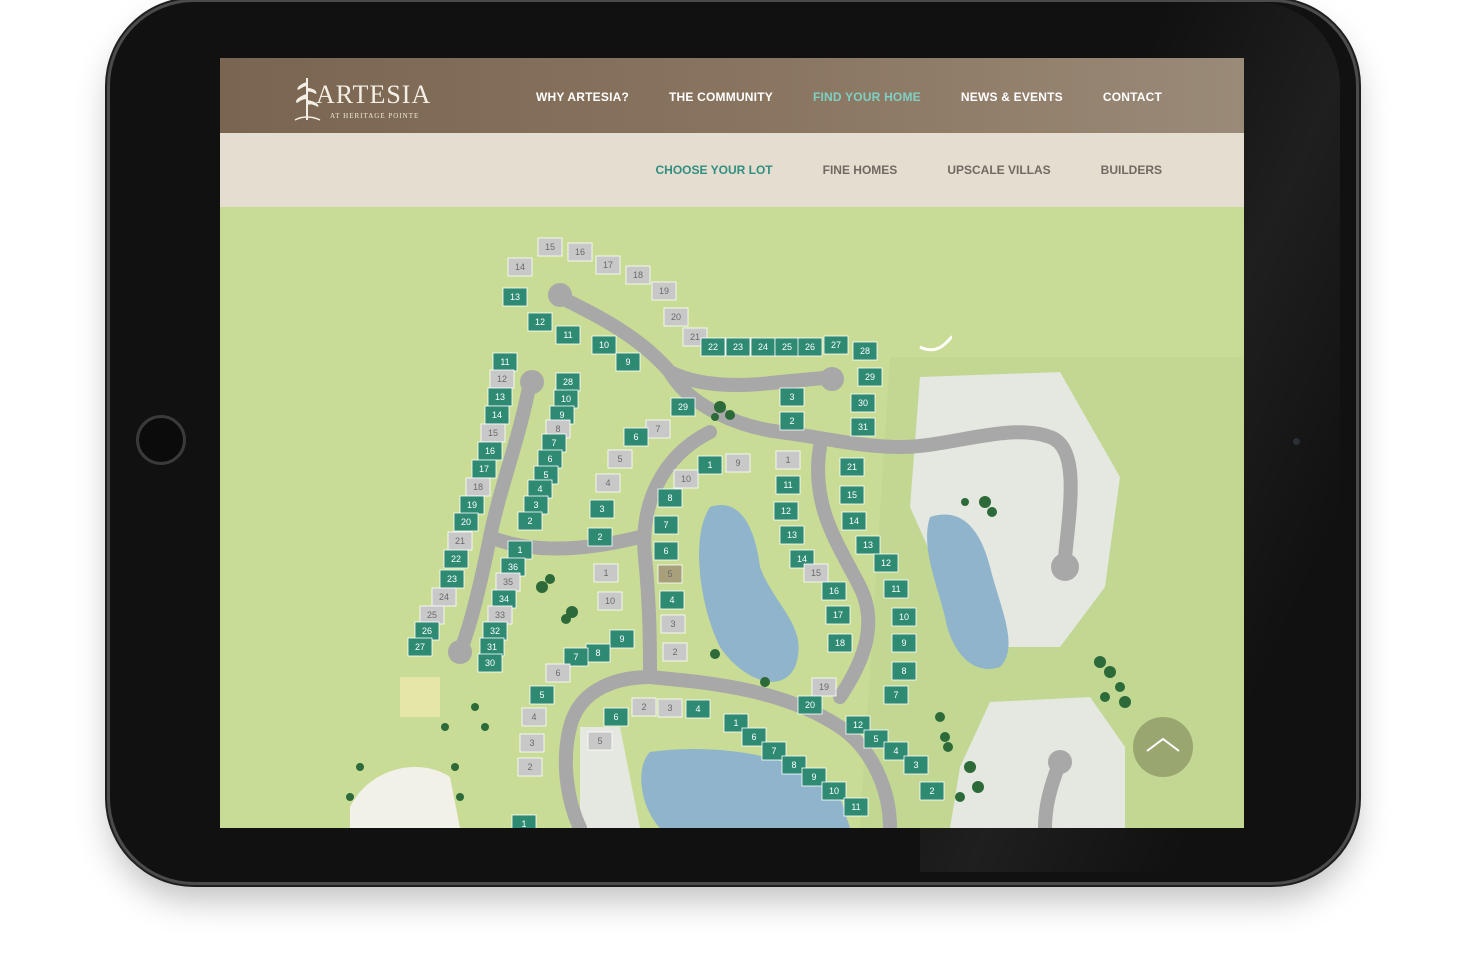 The image size is (1468, 977). What do you see at coordinates (998, 170) in the screenshot?
I see `subnav-upscale-villas: UPSCALE VILLAS` at bounding box center [998, 170].